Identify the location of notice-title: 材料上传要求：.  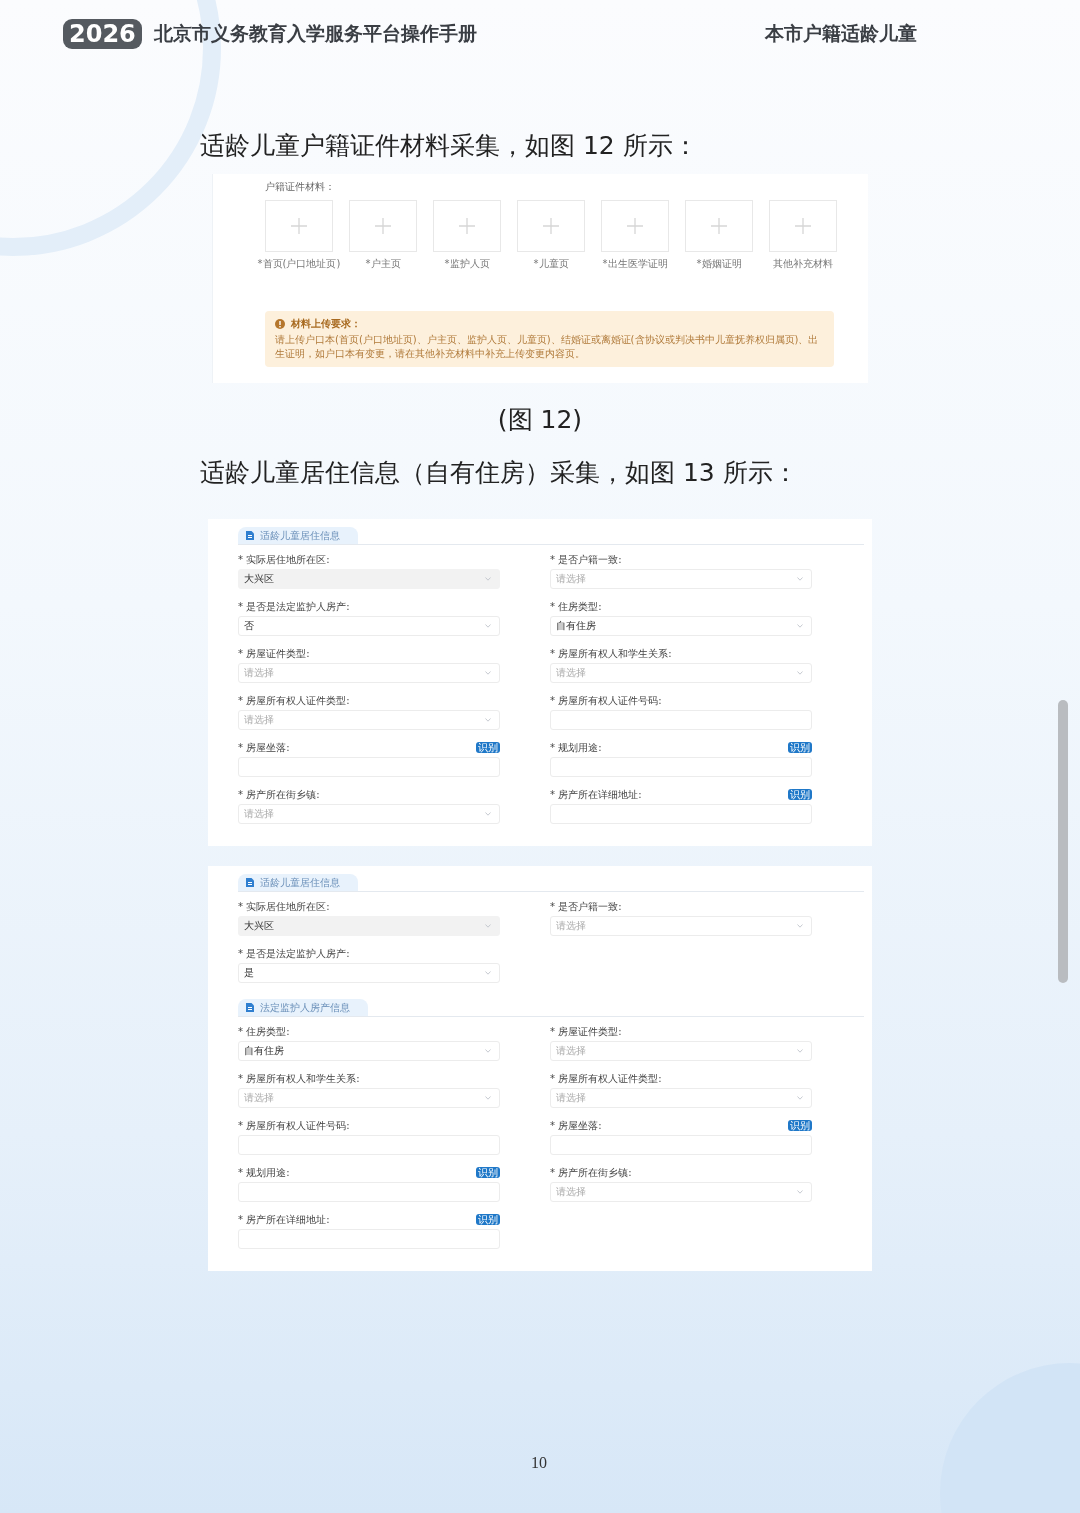
(326, 324).